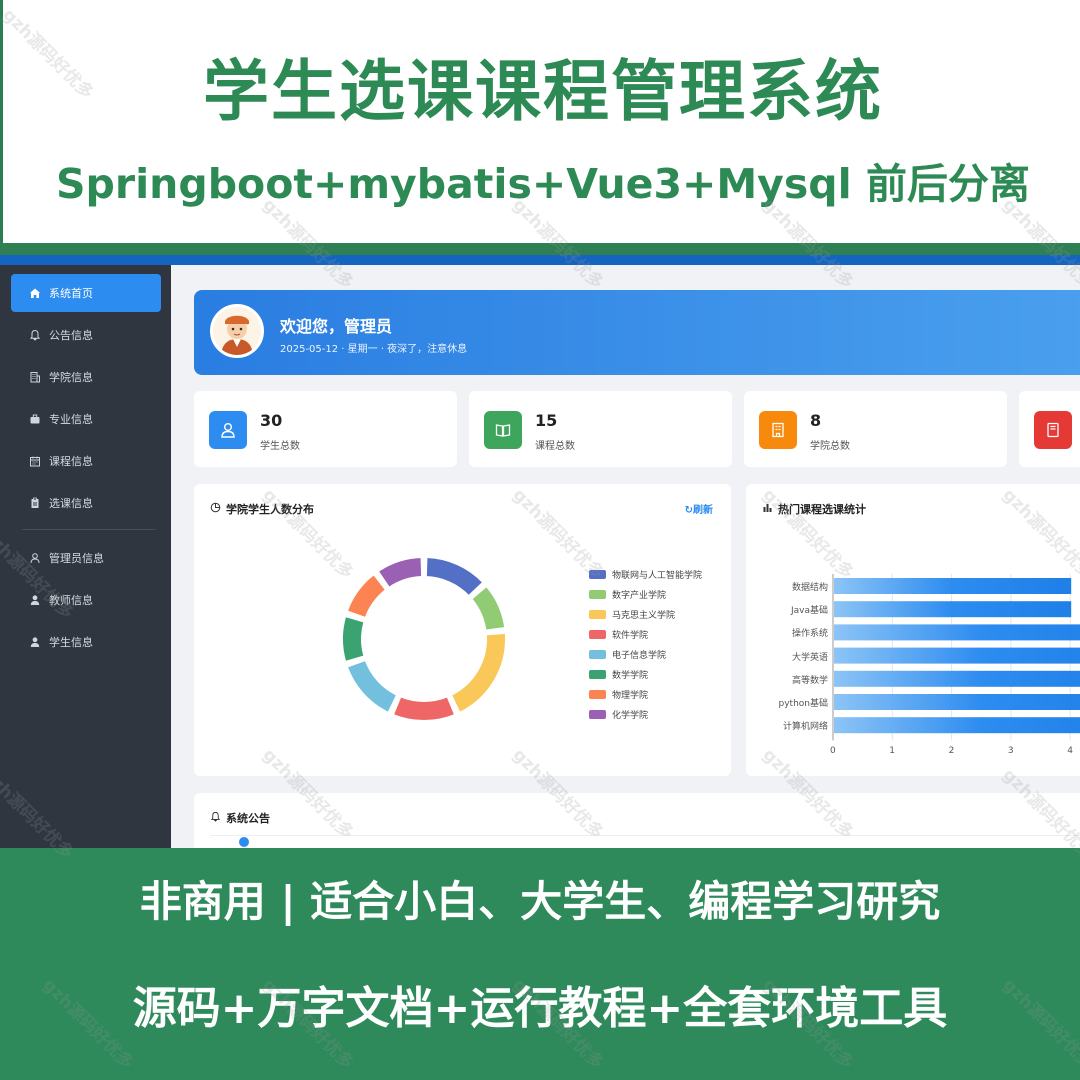 The height and width of the screenshot is (1080, 1080). I want to click on book-icon, so click(503, 430).